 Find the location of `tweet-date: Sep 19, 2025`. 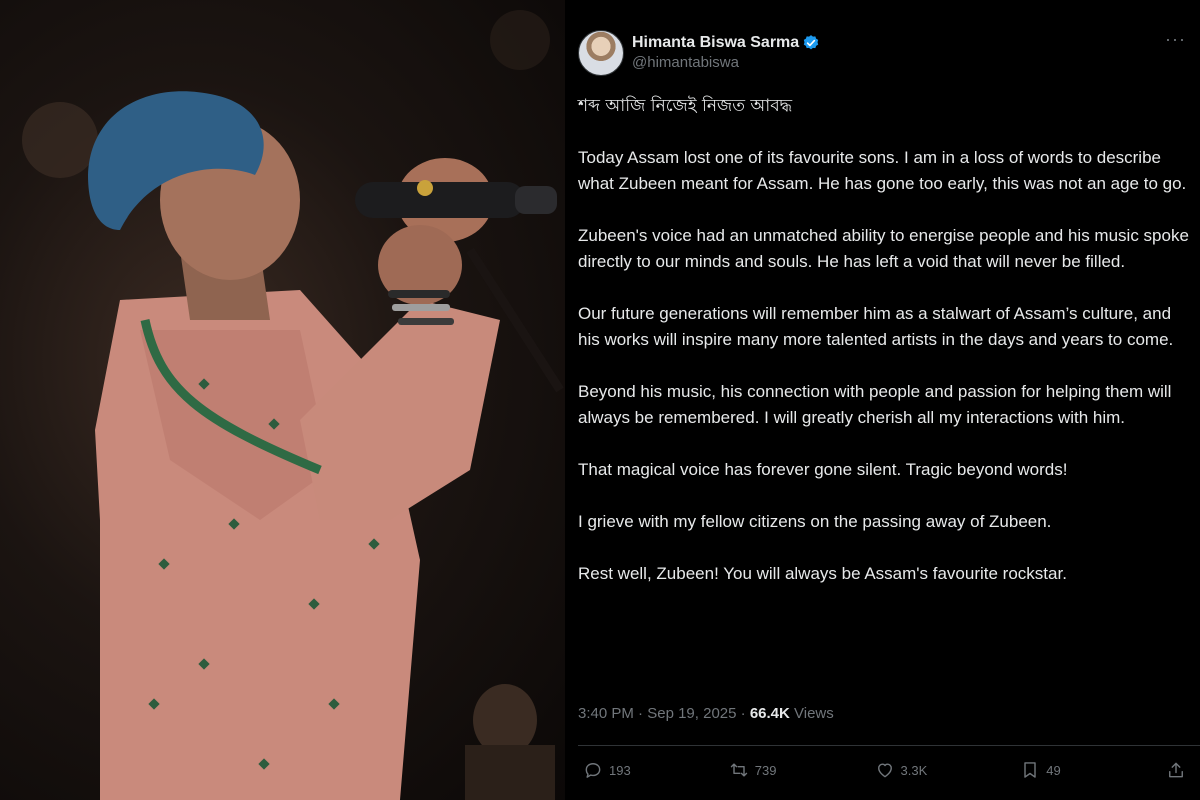

tweet-date: Sep 19, 2025 is located at coordinates (691, 713).